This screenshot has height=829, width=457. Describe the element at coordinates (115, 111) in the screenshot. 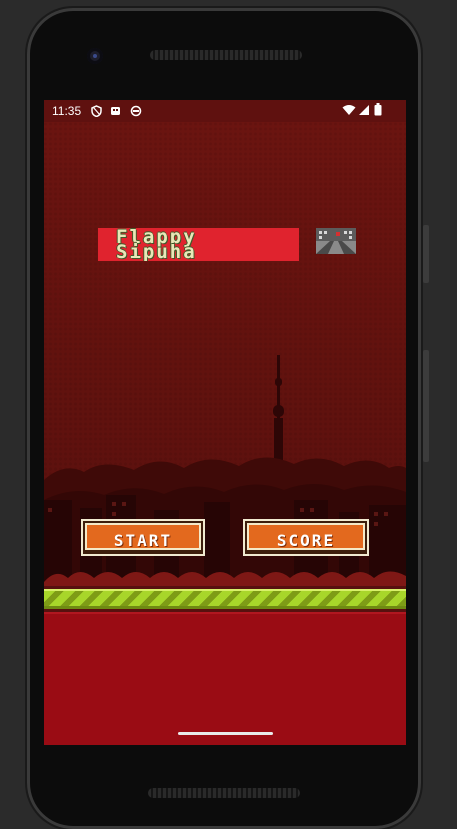

I see `sim-card-icon` at that location.